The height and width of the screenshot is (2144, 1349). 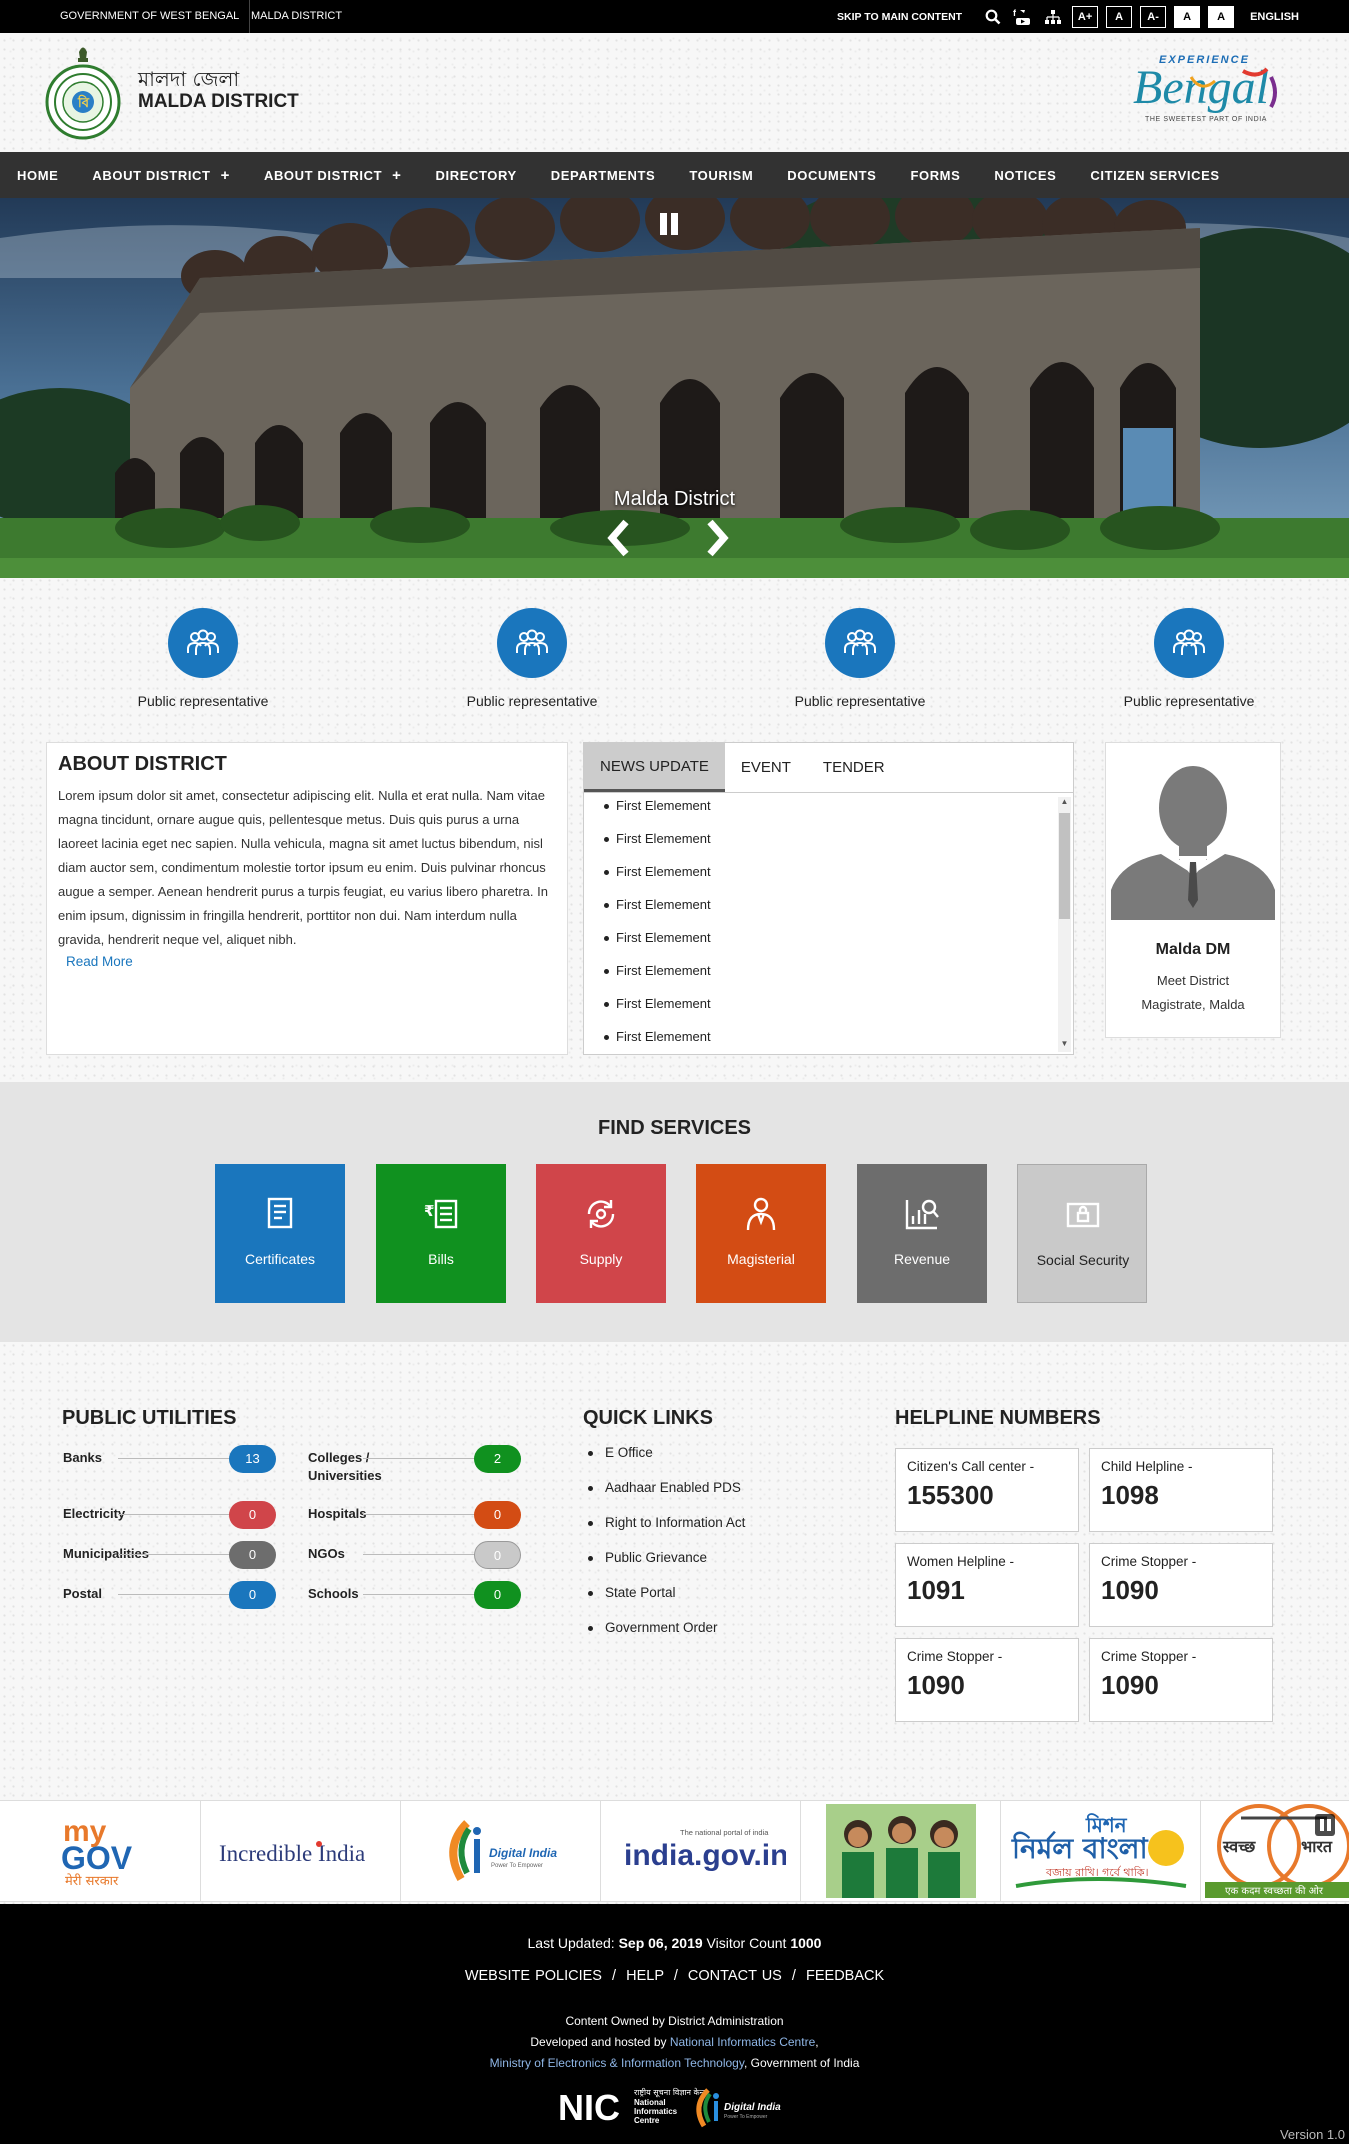 I want to click on slider-prev-icon, so click(x=619, y=538).